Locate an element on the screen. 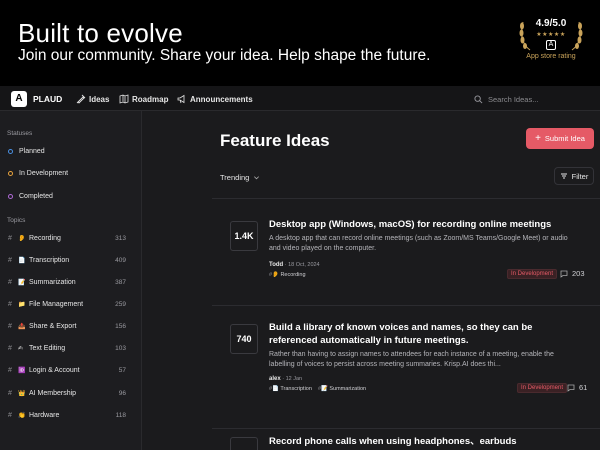 The width and height of the screenshot is (600, 450). nav-announcements-label: Announcements is located at coordinates (221, 99).